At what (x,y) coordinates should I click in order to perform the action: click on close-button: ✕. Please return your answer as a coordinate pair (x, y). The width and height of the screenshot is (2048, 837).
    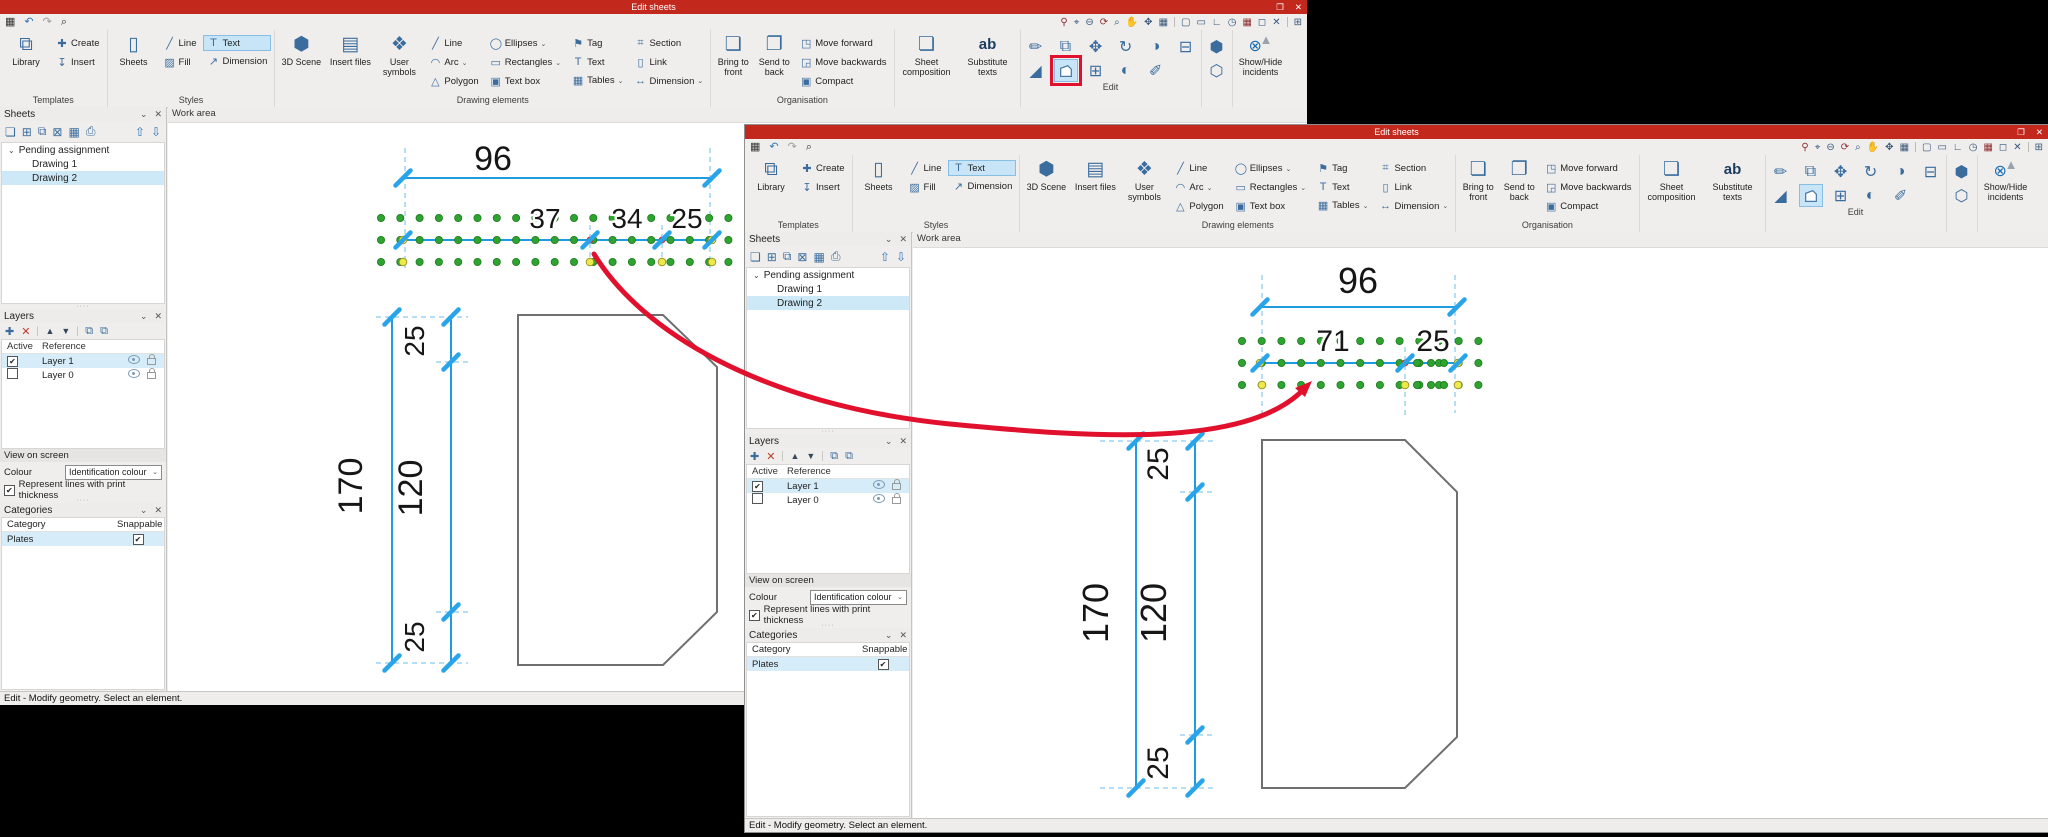
    Looking at the image, I should click on (1298, 7).